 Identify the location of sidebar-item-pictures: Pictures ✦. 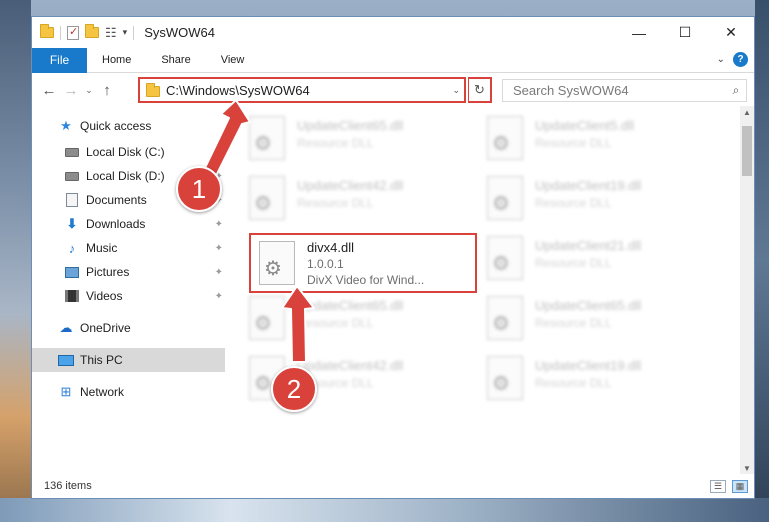
(128, 272).